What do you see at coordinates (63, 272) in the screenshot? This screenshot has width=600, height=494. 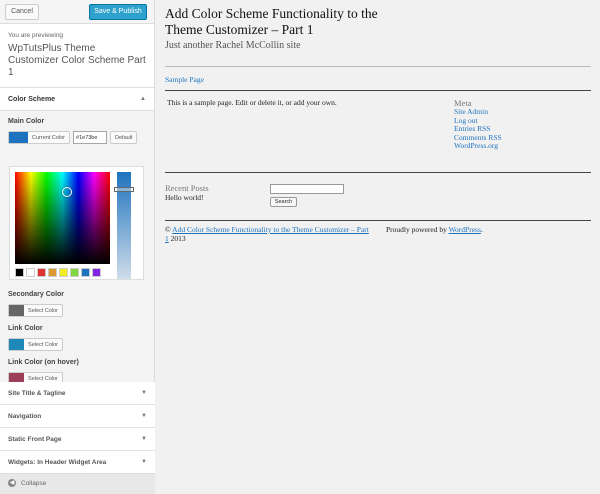 I see `palette-swatch-yellow` at bounding box center [63, 272].